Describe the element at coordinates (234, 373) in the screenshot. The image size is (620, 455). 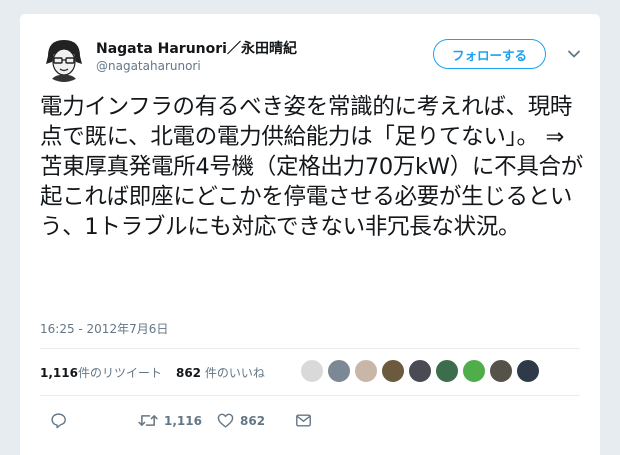
I see `like-stat-label: 件のいいね` at that location.